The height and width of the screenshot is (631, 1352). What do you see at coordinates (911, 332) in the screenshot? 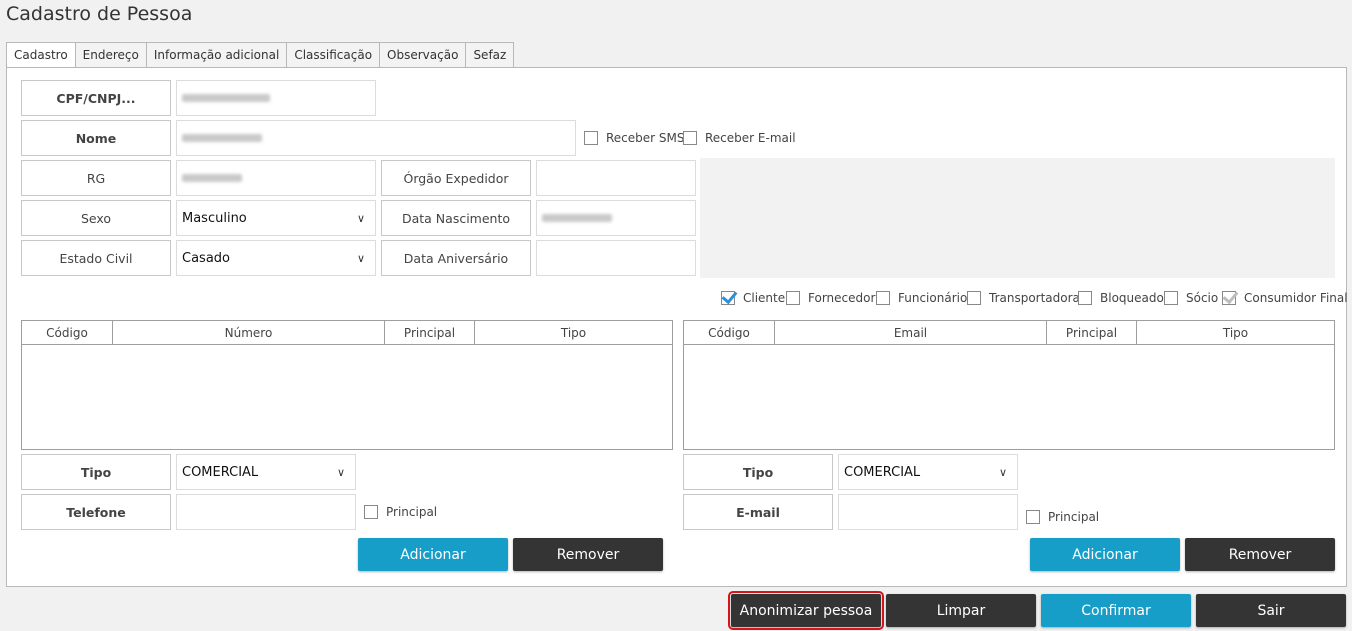
I see `column-header: Email` at bounding box center [911, 332].